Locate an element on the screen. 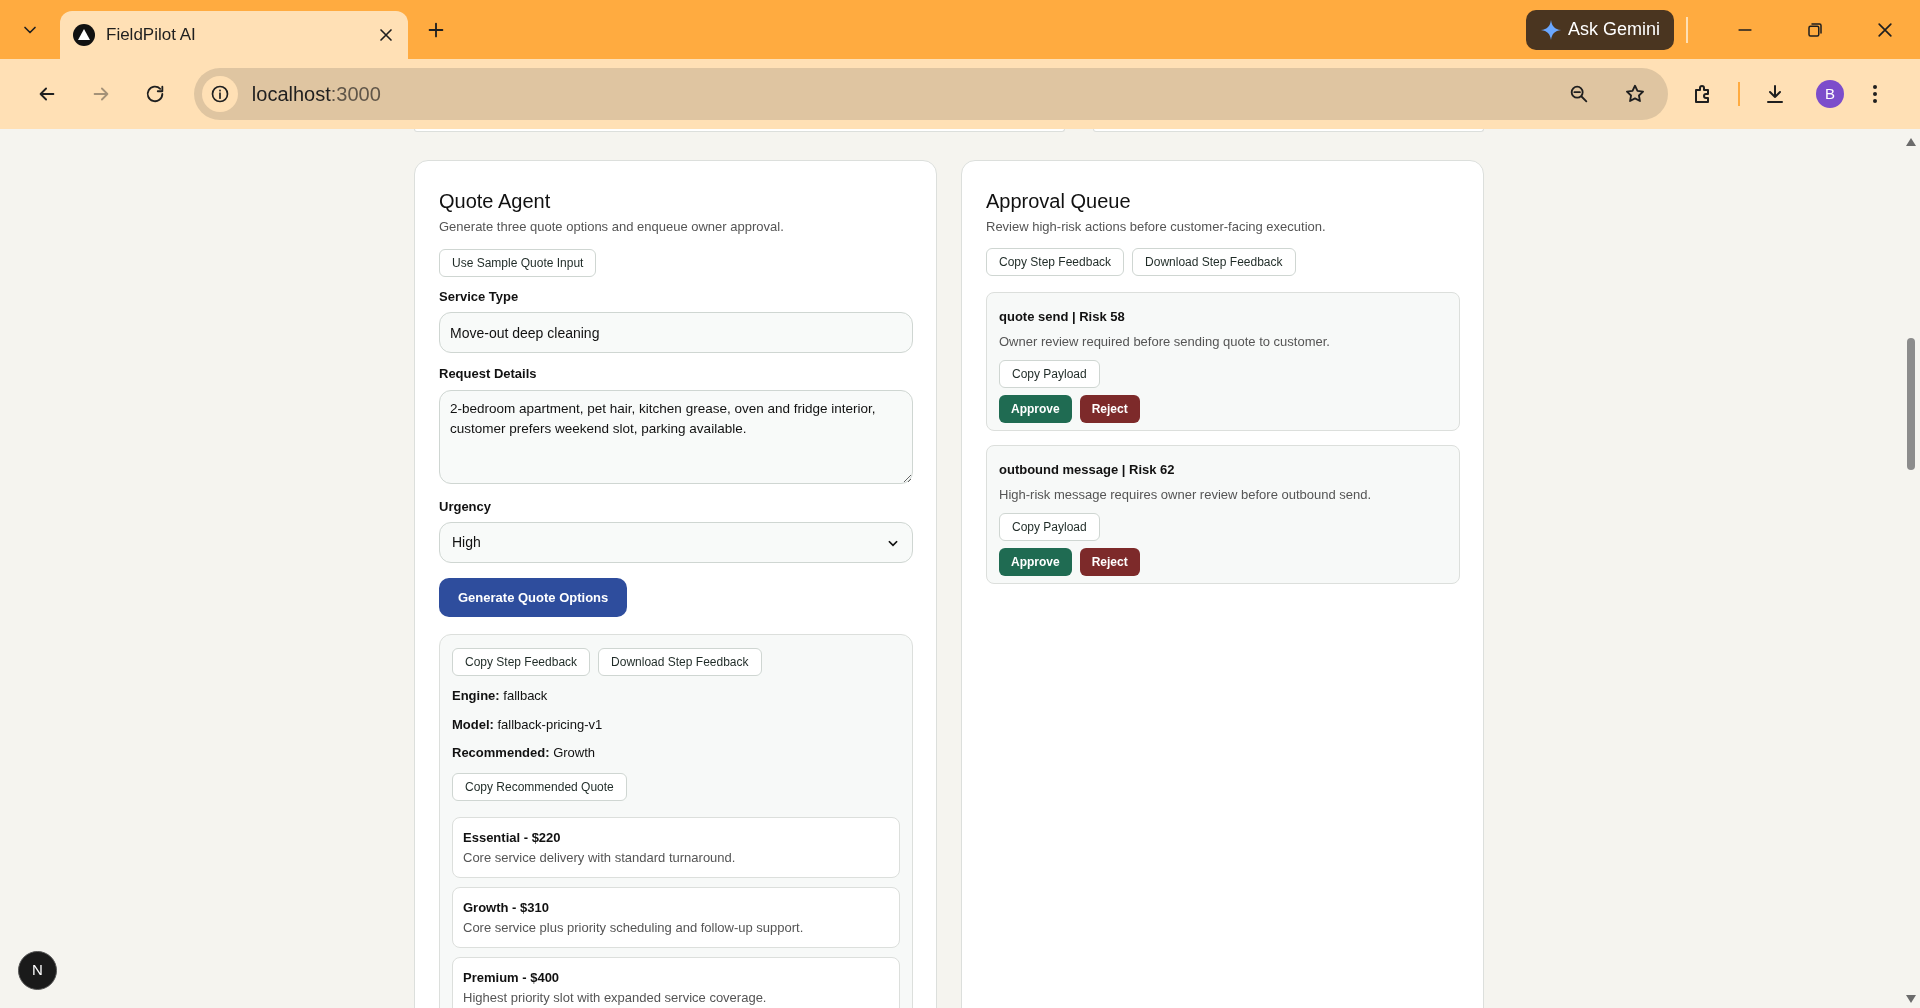 This screenshot has width=1920, height=1008. avatar: B is located at coordinates (1830, 94).